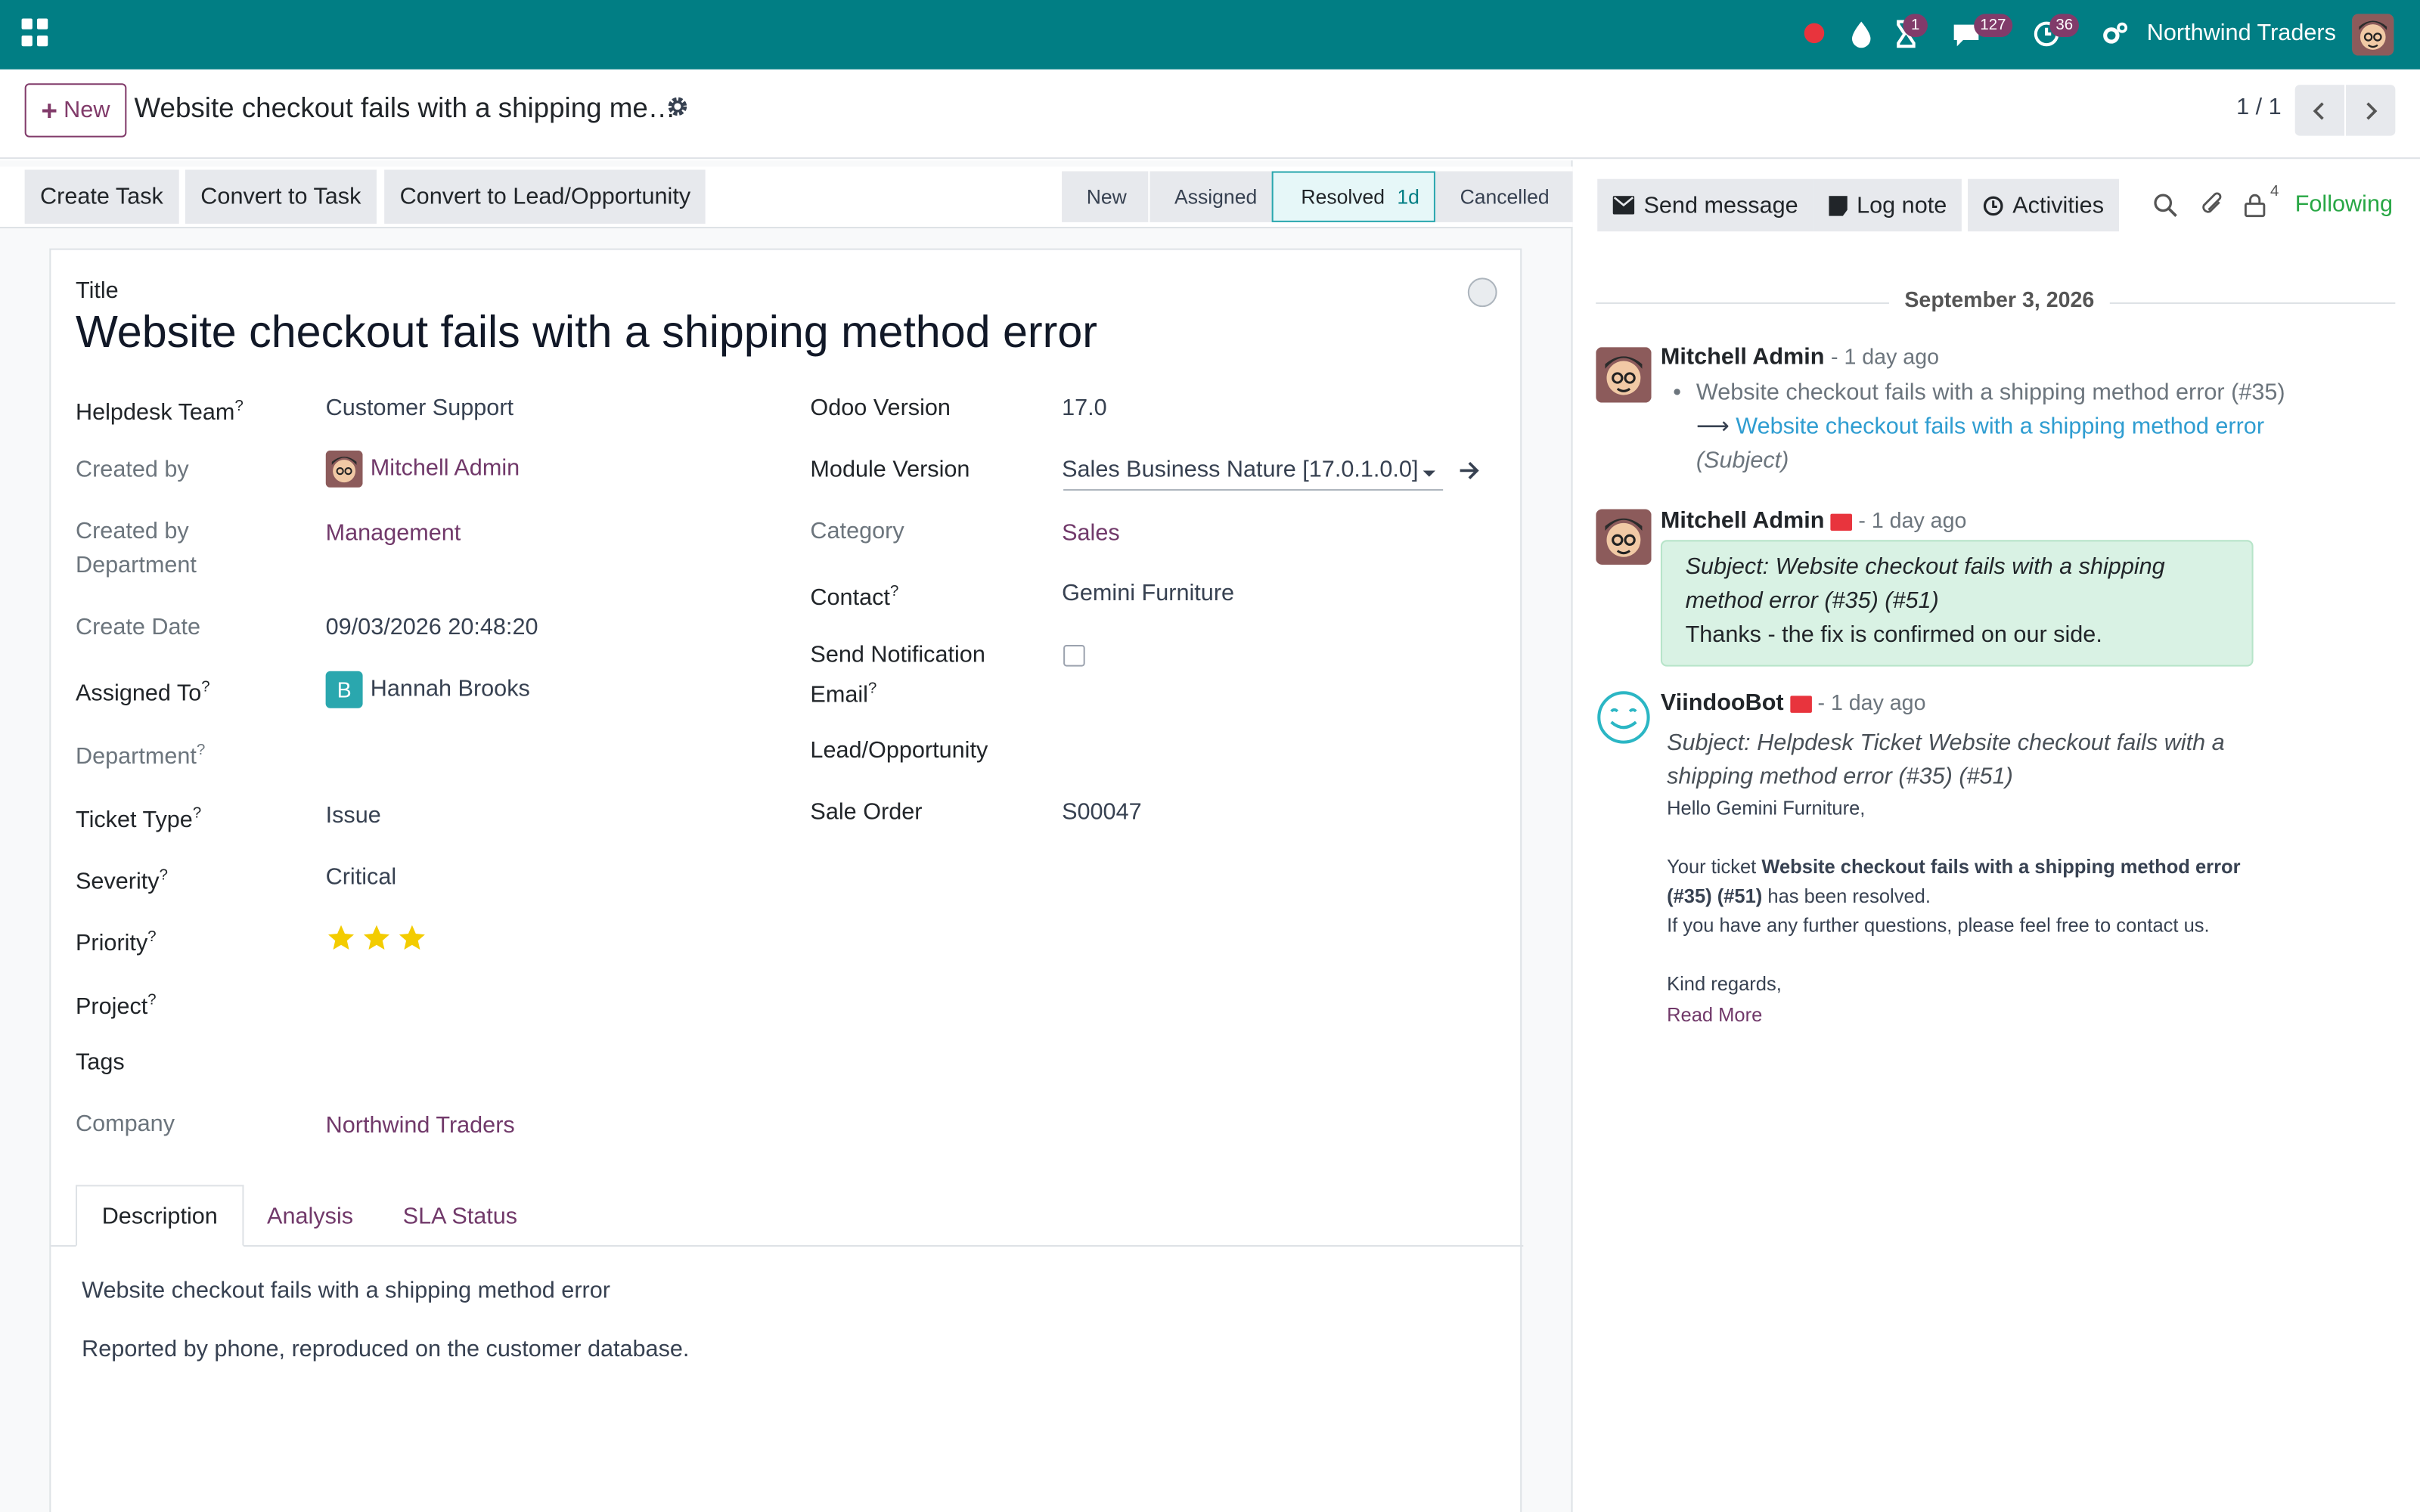 This screenshot has width=2420, height=1512. Describe the element at coordinates (136, 565) in the screenshot. I see `created-dept-label-line2: Department` at that location.